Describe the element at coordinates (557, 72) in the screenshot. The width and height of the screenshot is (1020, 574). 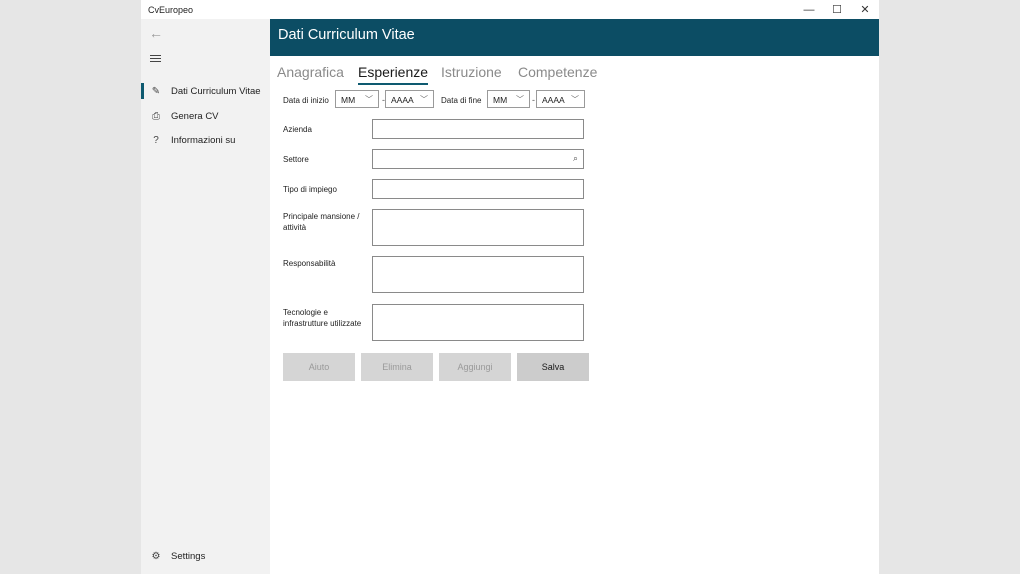
I see `tab-competenze: Competenze` at that location.